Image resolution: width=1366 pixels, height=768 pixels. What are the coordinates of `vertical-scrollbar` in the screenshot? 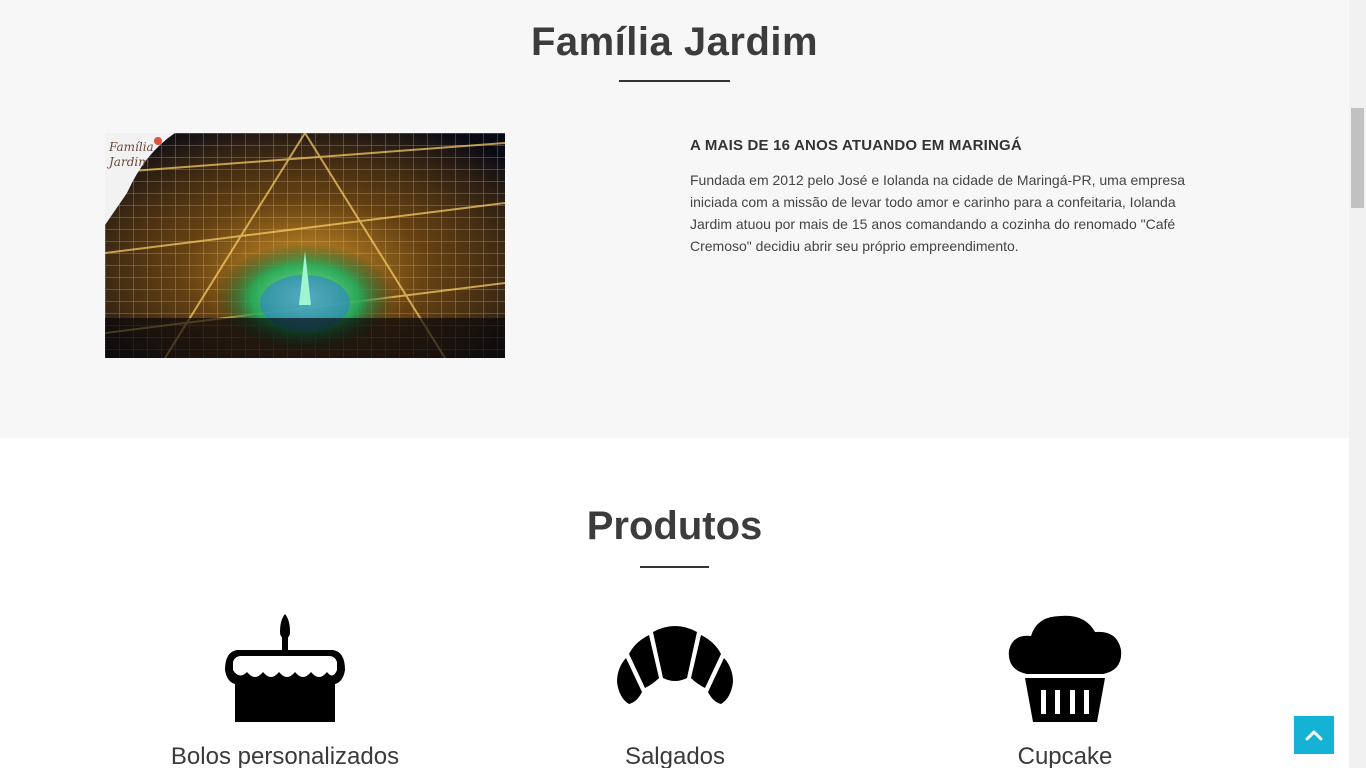 It's located at (1357, 384).